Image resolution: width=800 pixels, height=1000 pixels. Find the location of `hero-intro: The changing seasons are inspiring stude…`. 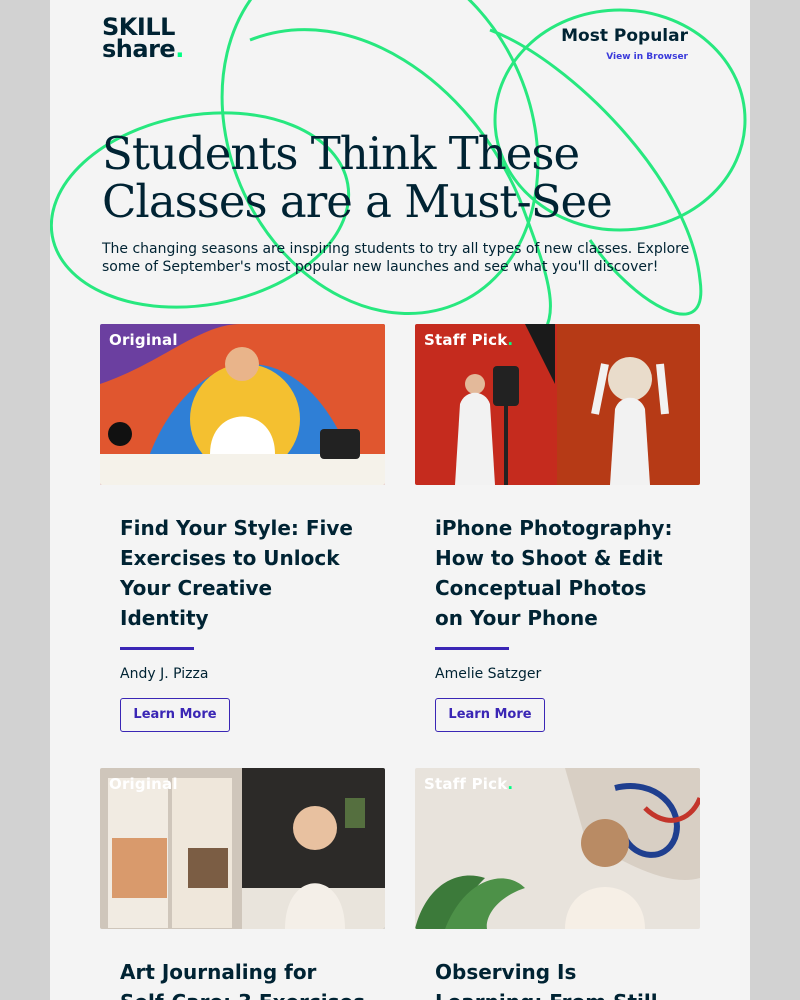

hero-intro: The changing seasons are inspiring stude… is located at coordinates (396, 258).